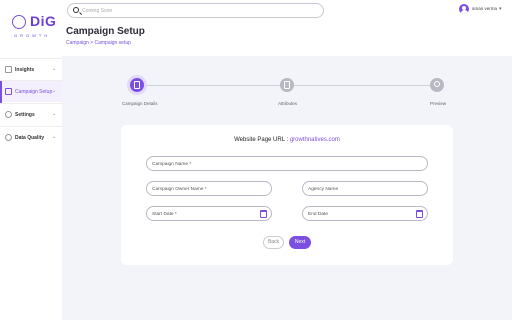 Image resolution: width=512 pixels, height=320 pixels. I want to click on sidebar-item-insights: Insights ⌄, so click(31, 69).